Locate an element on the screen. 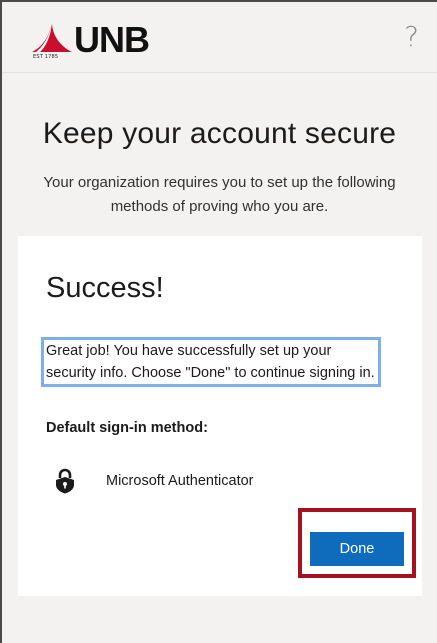 The width and height of the screenshot is (437, 643). unb-logo-mark-icon is located at coordinates (52, 38).